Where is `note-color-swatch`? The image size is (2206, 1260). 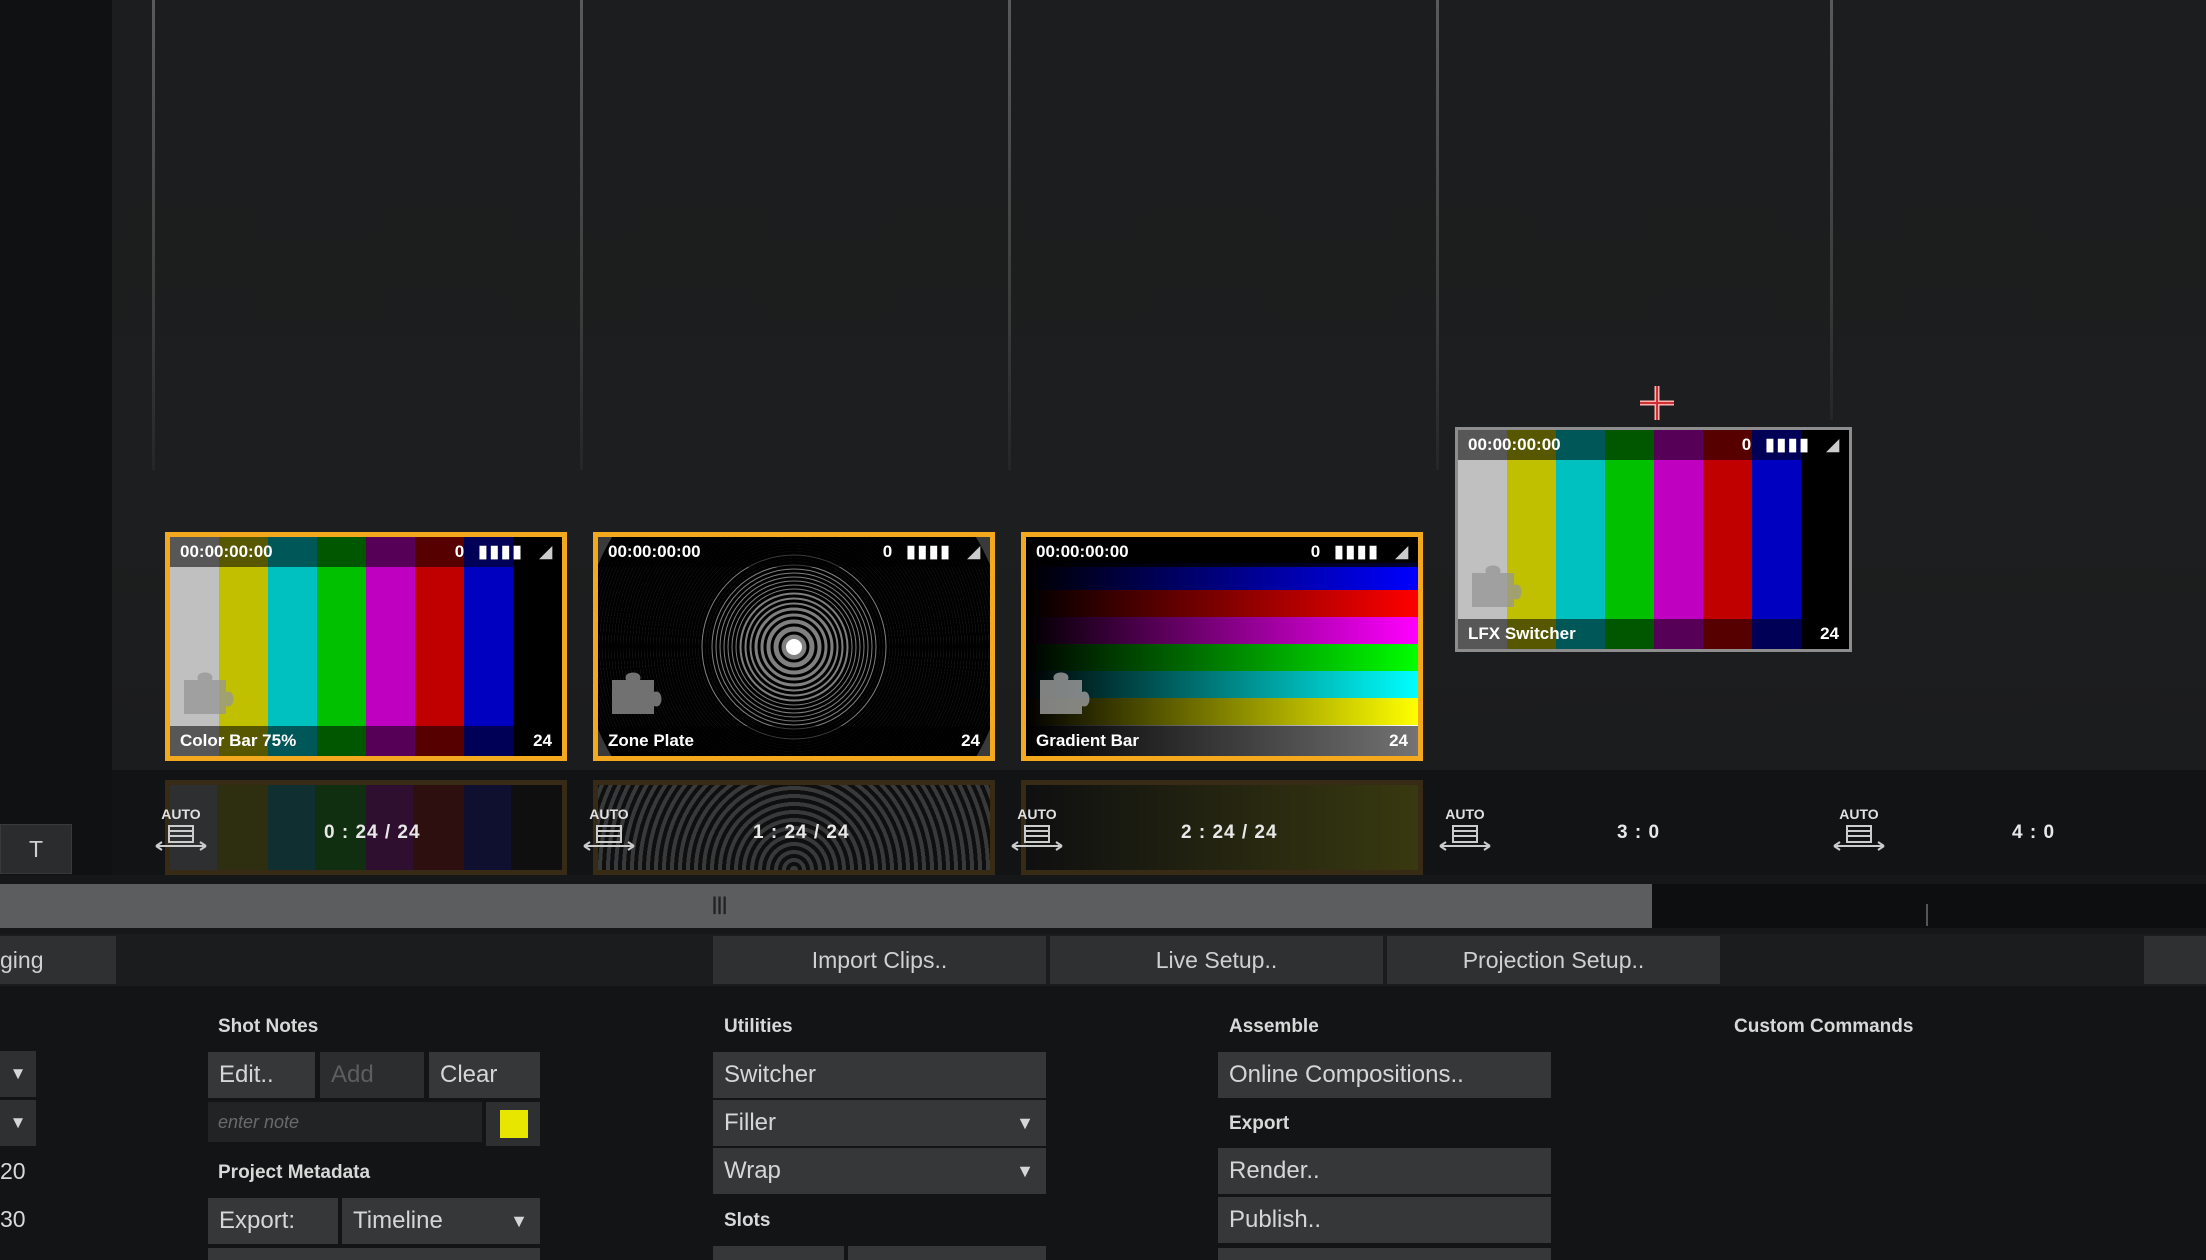 note-color-swatch is located at coordinates (514, 1124).